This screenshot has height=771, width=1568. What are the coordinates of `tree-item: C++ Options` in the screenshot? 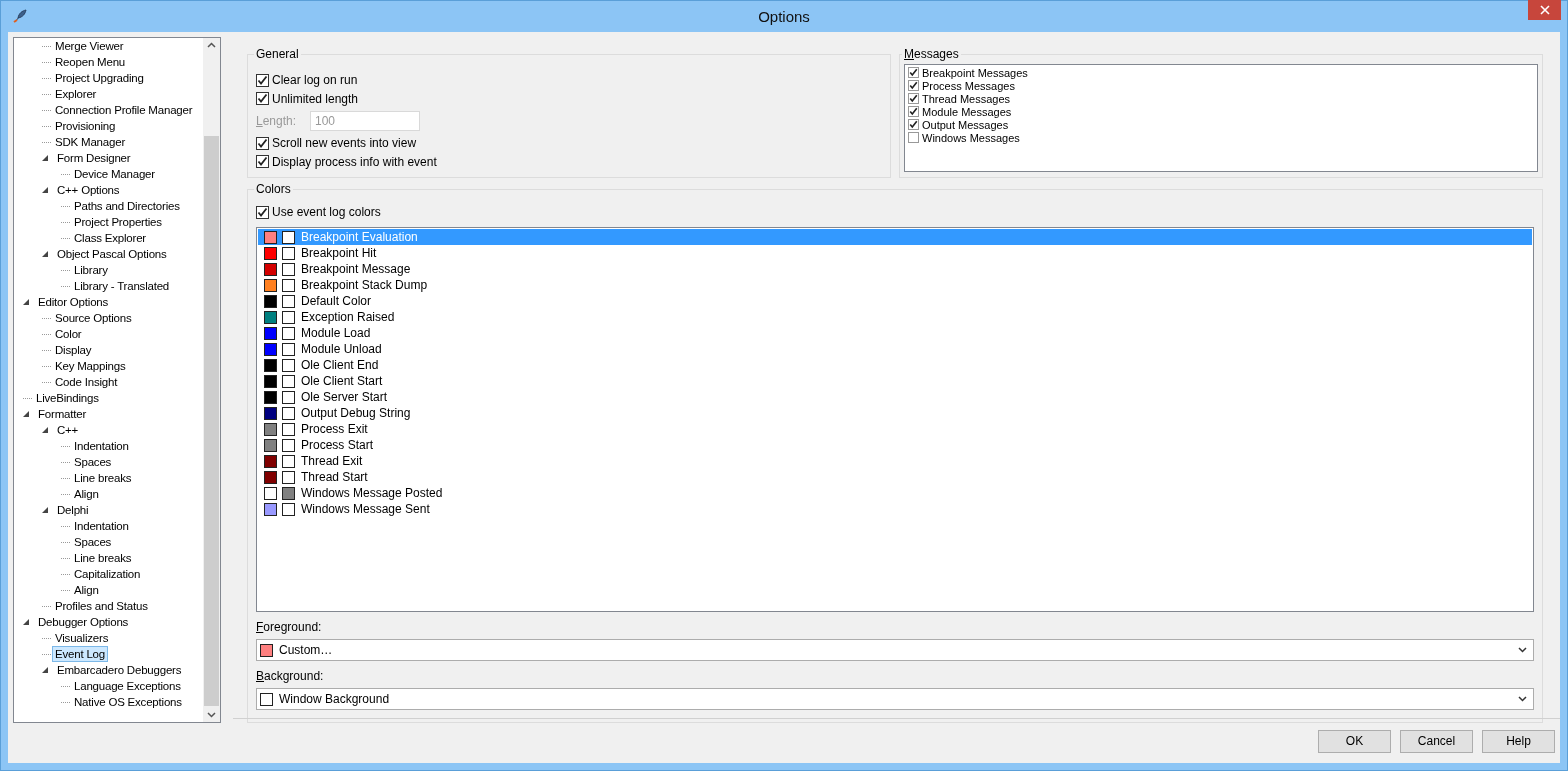 It's located at (88, 190).